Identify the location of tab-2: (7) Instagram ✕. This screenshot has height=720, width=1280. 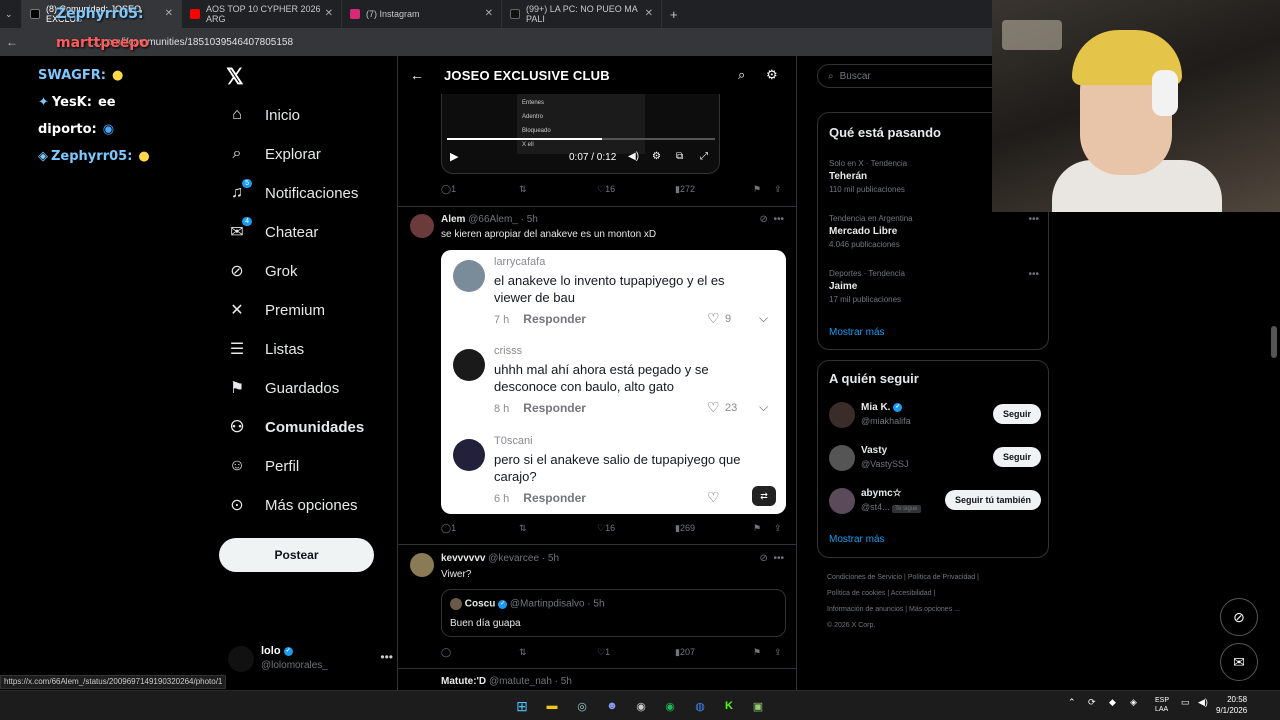
(422, 14).